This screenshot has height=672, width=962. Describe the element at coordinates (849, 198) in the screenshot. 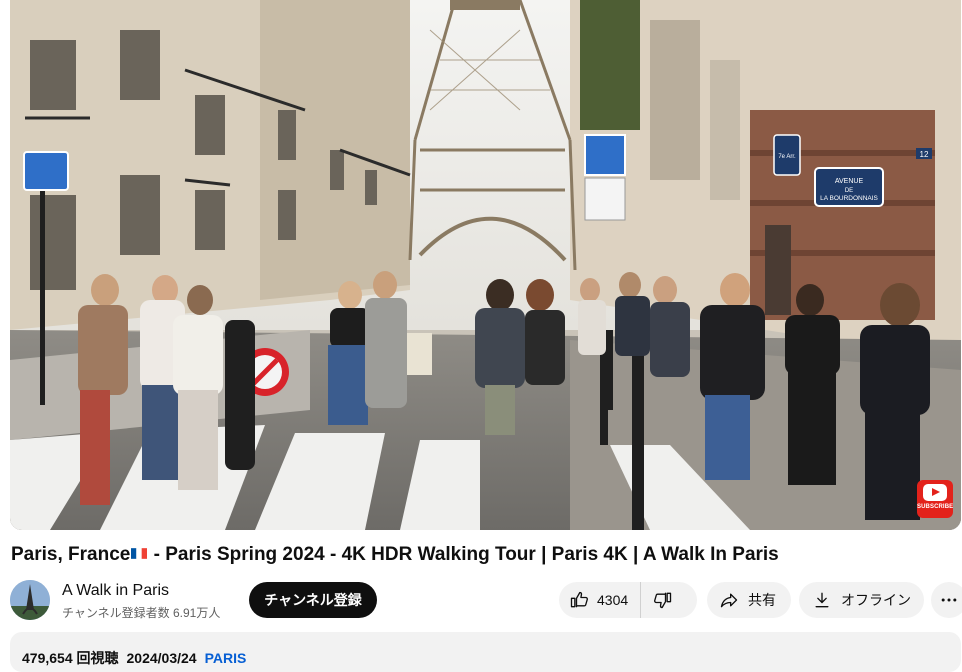

I see `avenue-sign-text-3: LA BOURDONNAIS` at that location.